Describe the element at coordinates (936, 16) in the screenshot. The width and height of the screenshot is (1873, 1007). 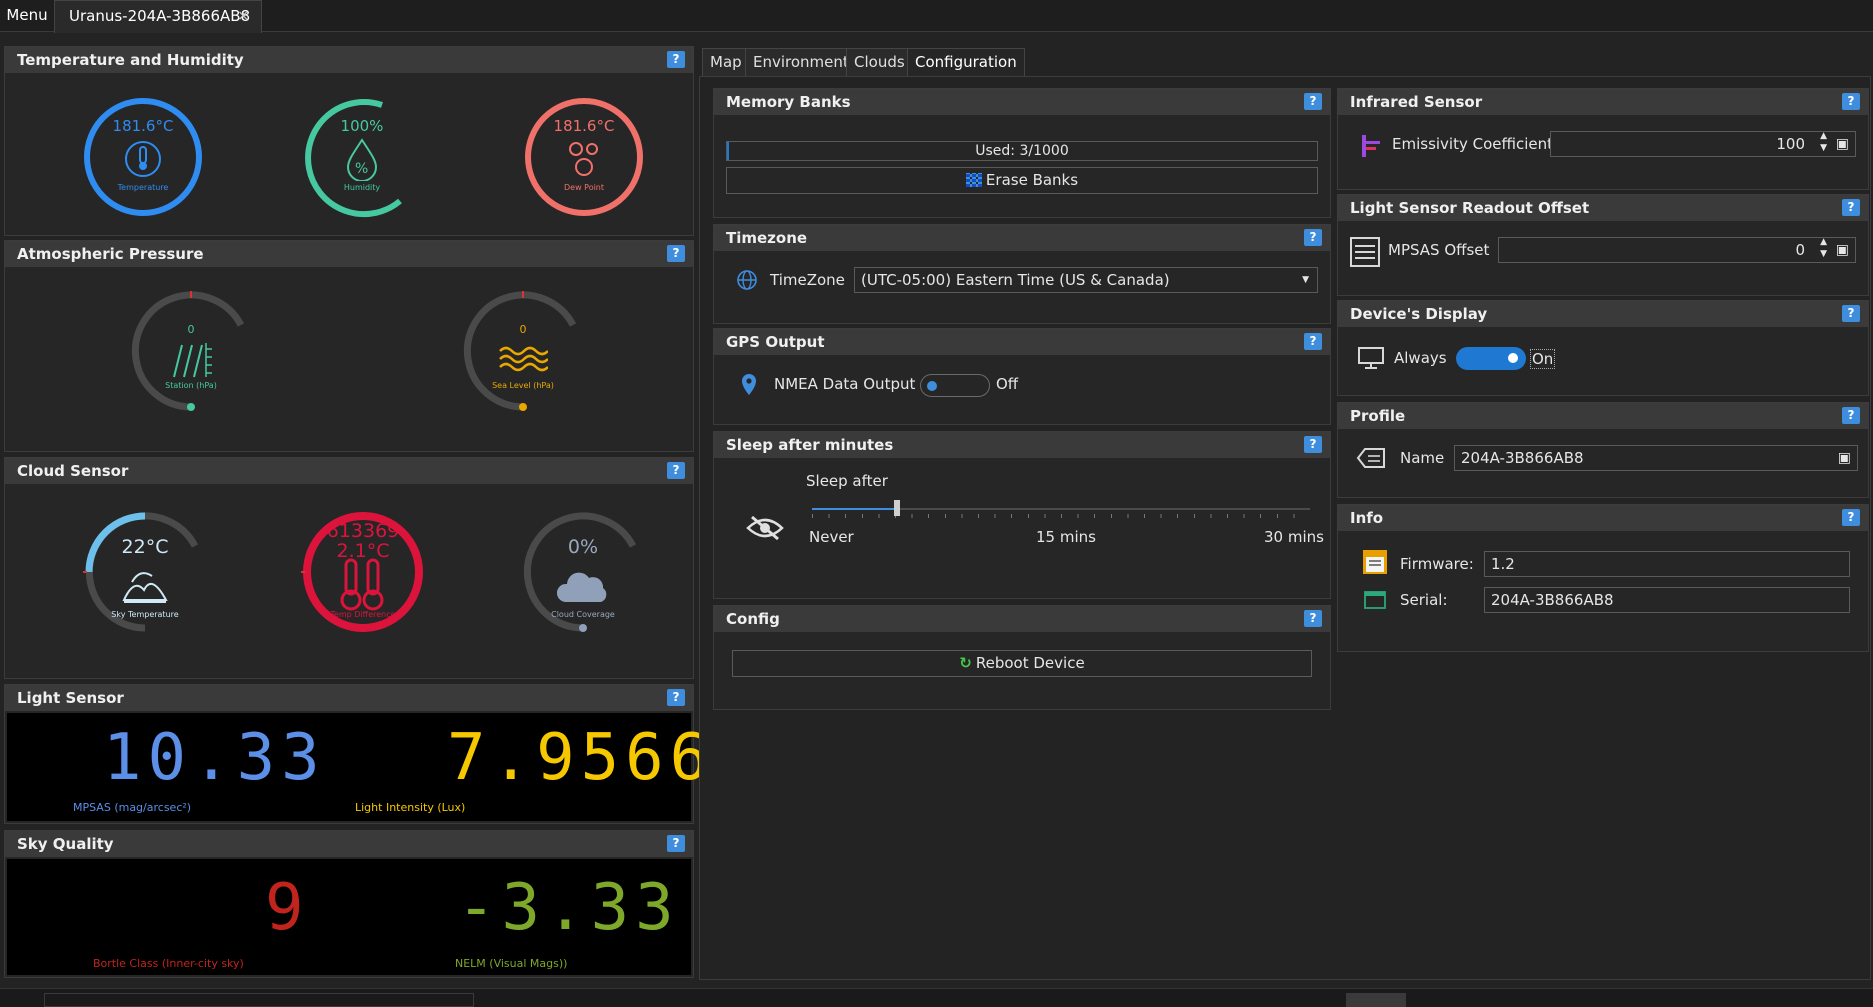
I see `title-bar: Menu Uranus-204A-3B866AB8 ×` at that location.